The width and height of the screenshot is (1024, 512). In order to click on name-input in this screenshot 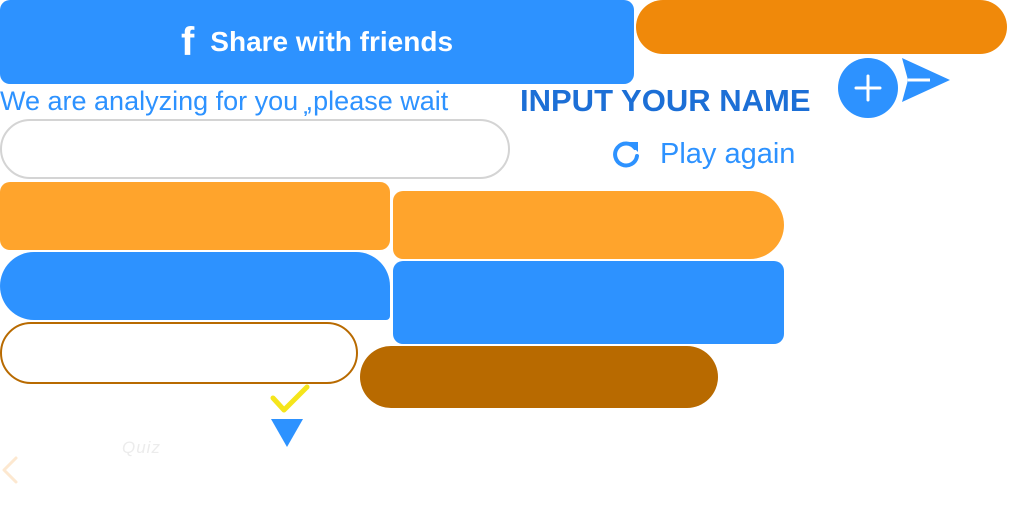, I will do `click(255, 149)`.